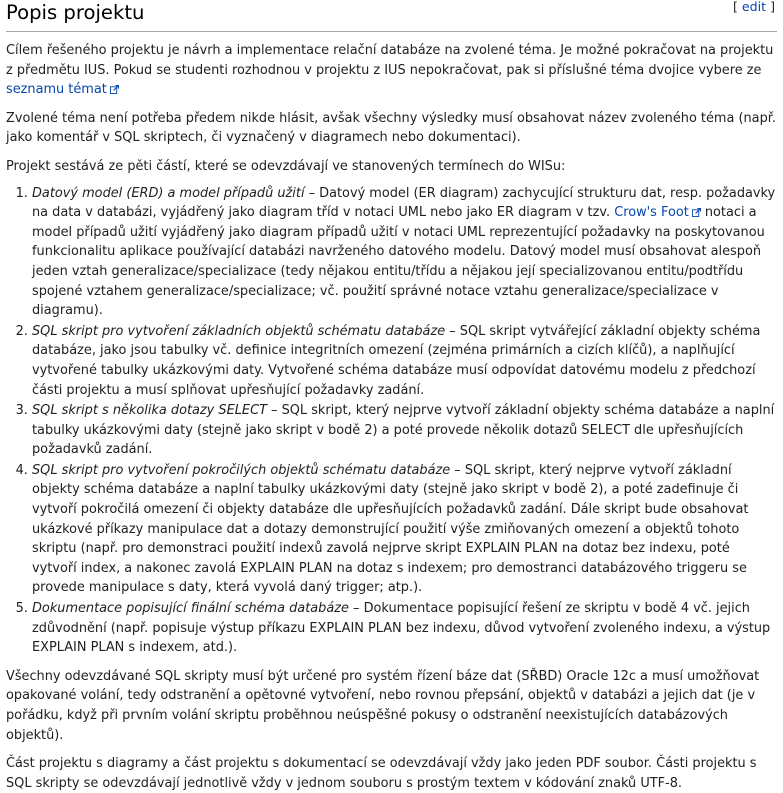 Image resolution: width=783 pixels, height=793 pixels. What do you see at coordinates (391, 16) in the screenshot?
I see `section-heading-row: Popis projektu [ edit ]` at bounding box center [391, 16].